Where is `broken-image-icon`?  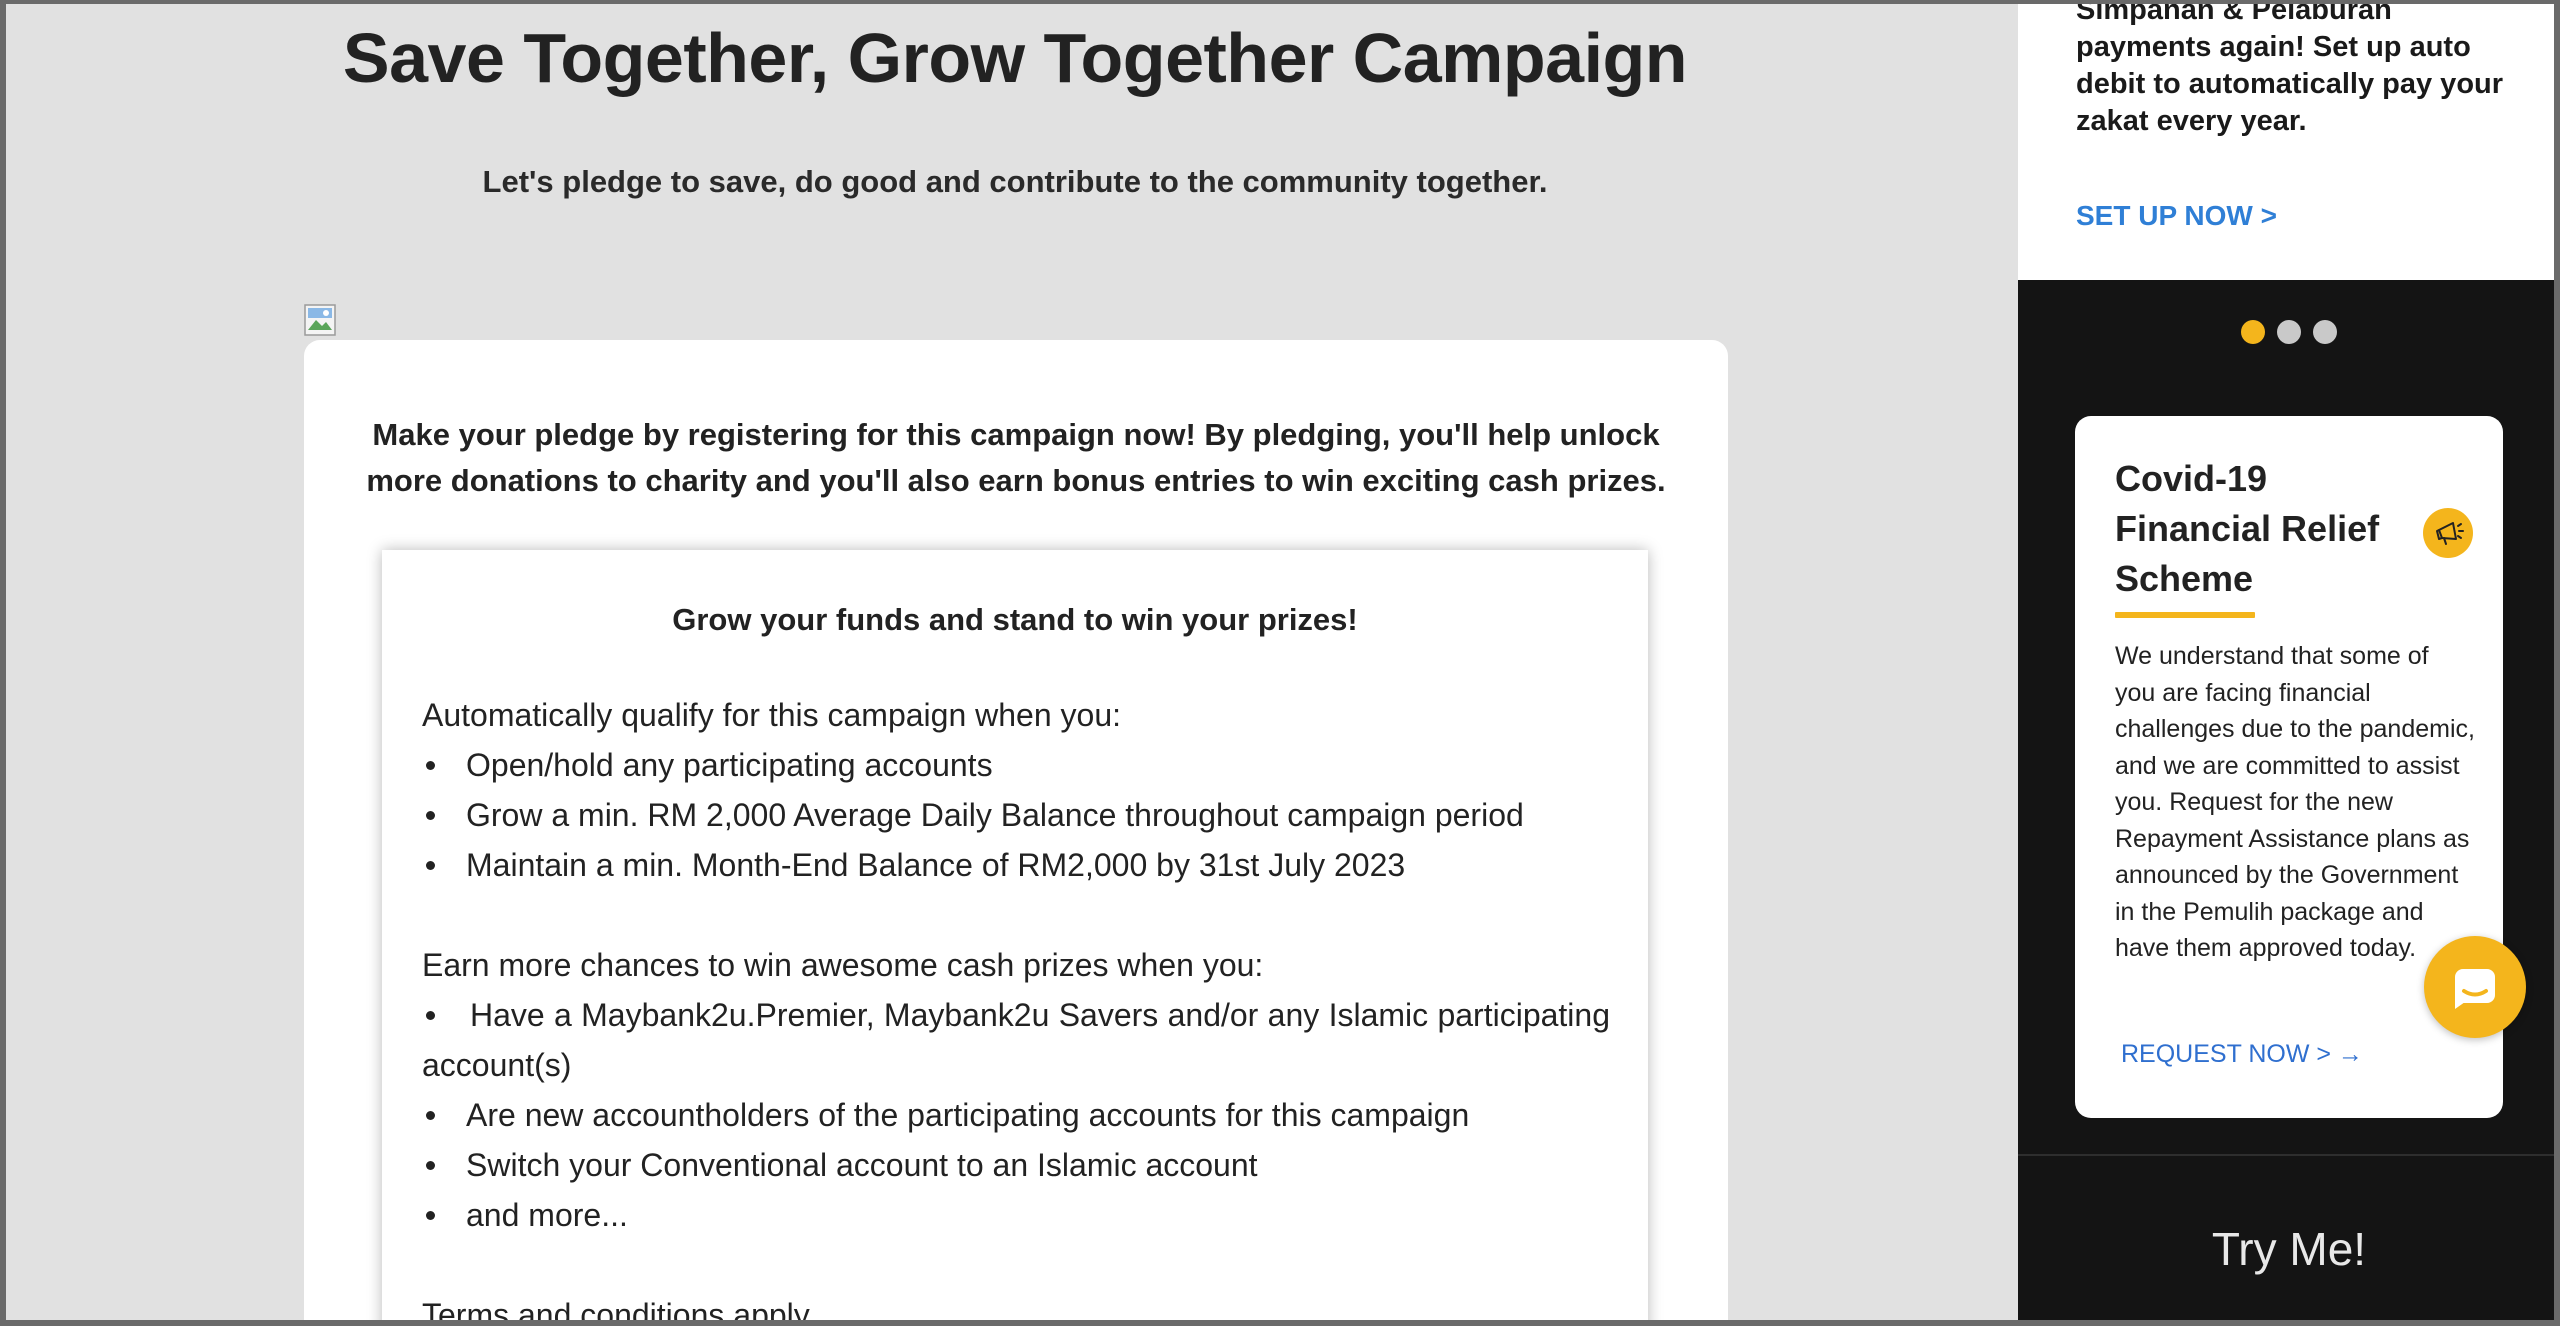
broken-image-icon is located at coordinates (320, 320).